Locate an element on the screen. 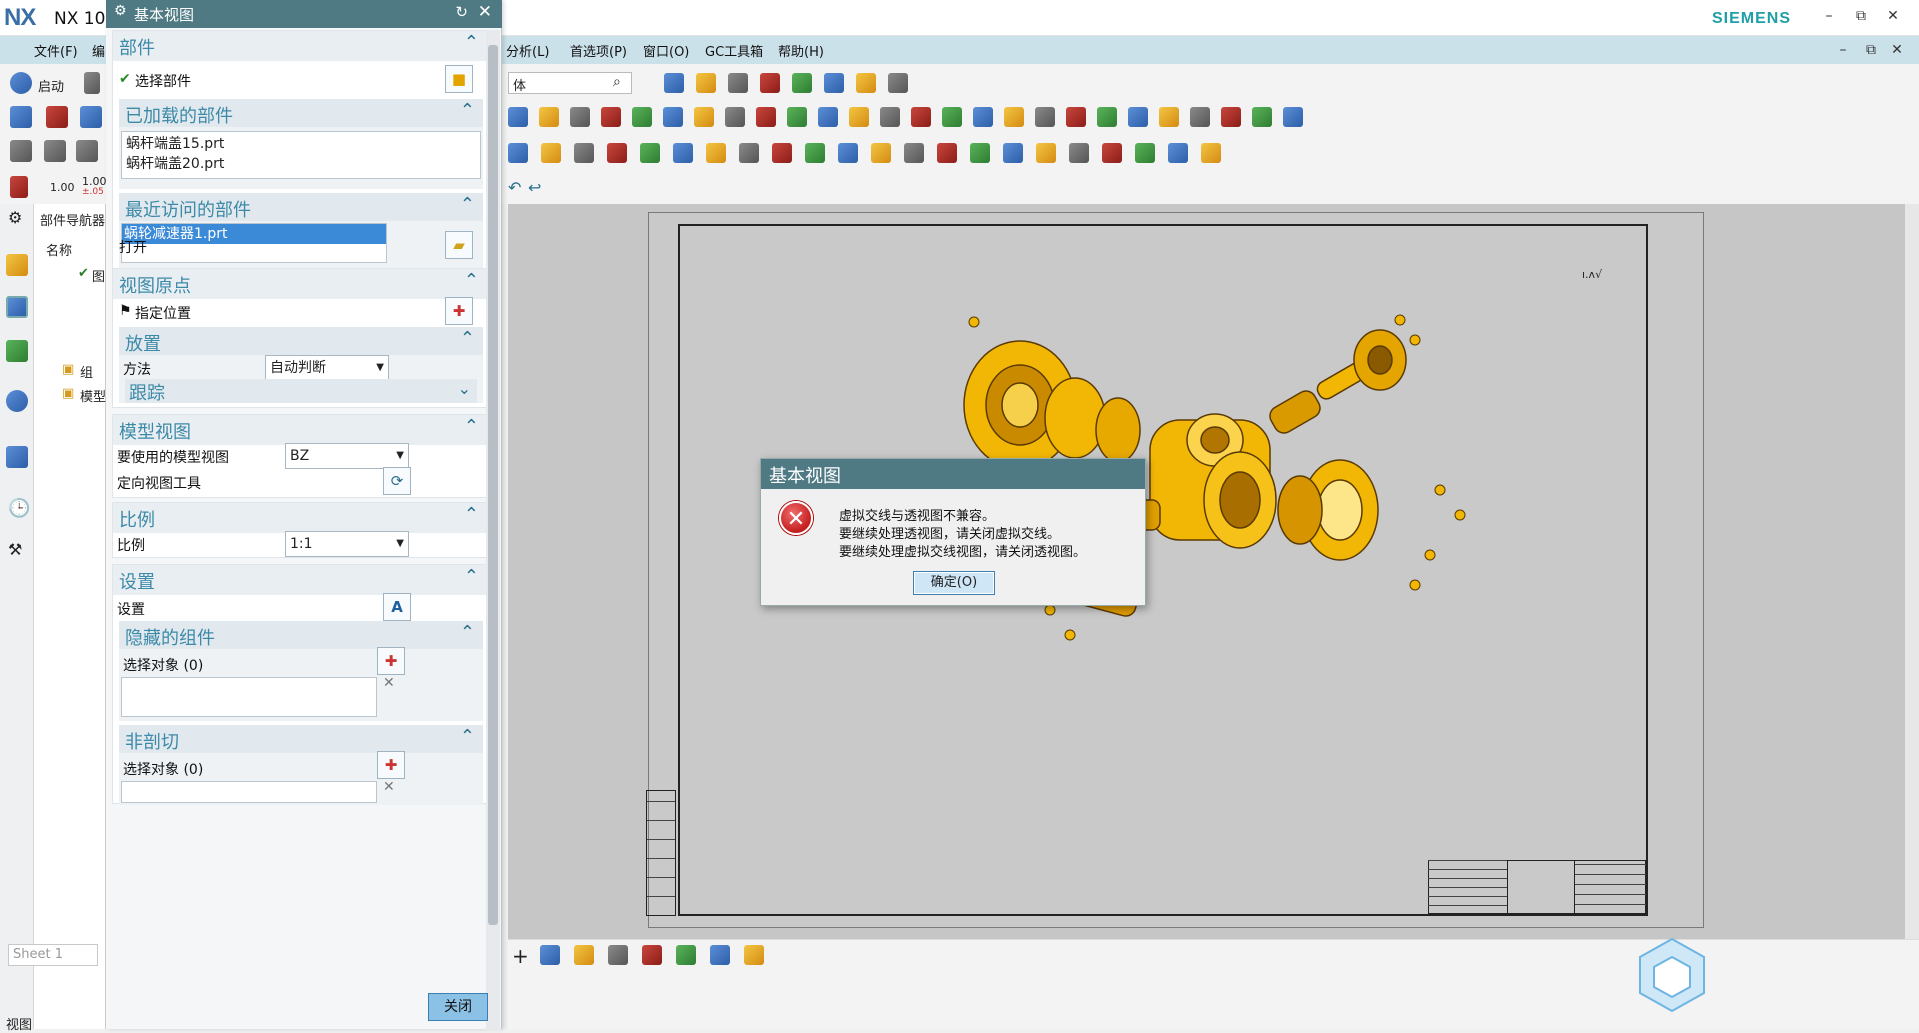 This screenshot has width=1919, height=1033. layers-icon is located at coordinates (87, 151).